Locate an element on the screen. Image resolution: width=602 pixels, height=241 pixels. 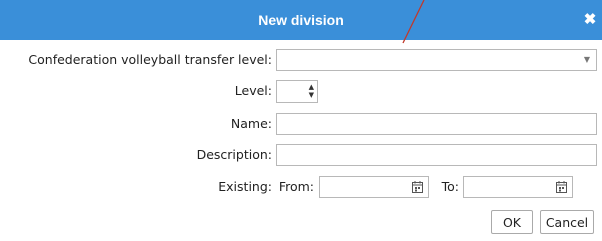
close-icon: ✖ is located at coordinates (590, 19).